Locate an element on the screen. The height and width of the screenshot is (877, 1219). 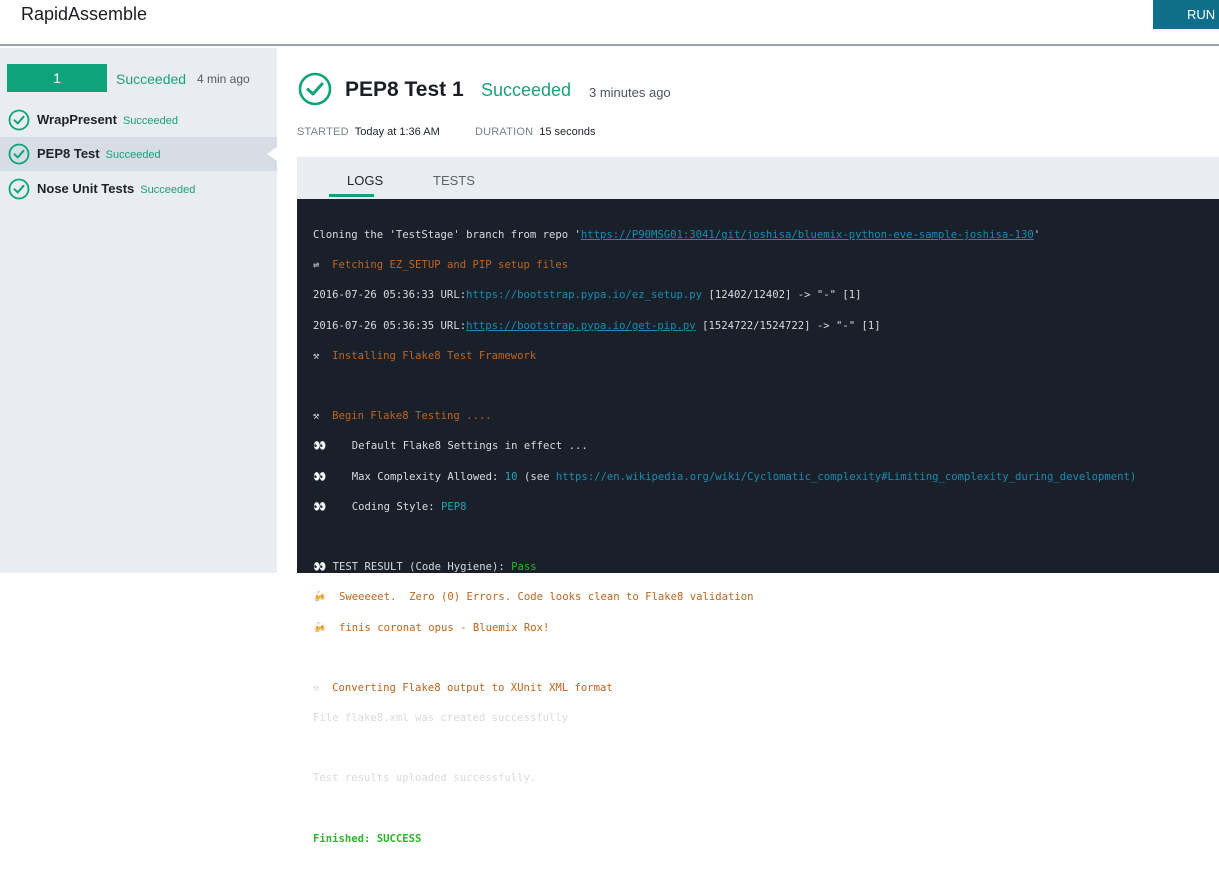
build-time: 4 min ago is located at coordinates (223, 79).